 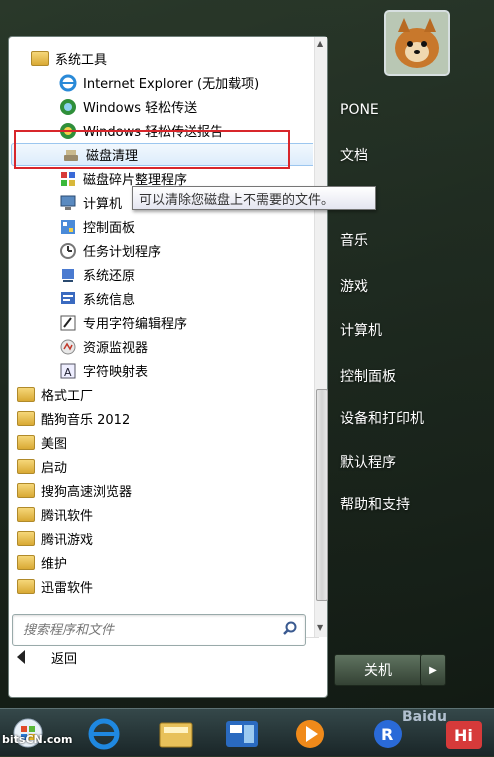 I want to click on task-scheduler-icon, so click(x=68, y=251).